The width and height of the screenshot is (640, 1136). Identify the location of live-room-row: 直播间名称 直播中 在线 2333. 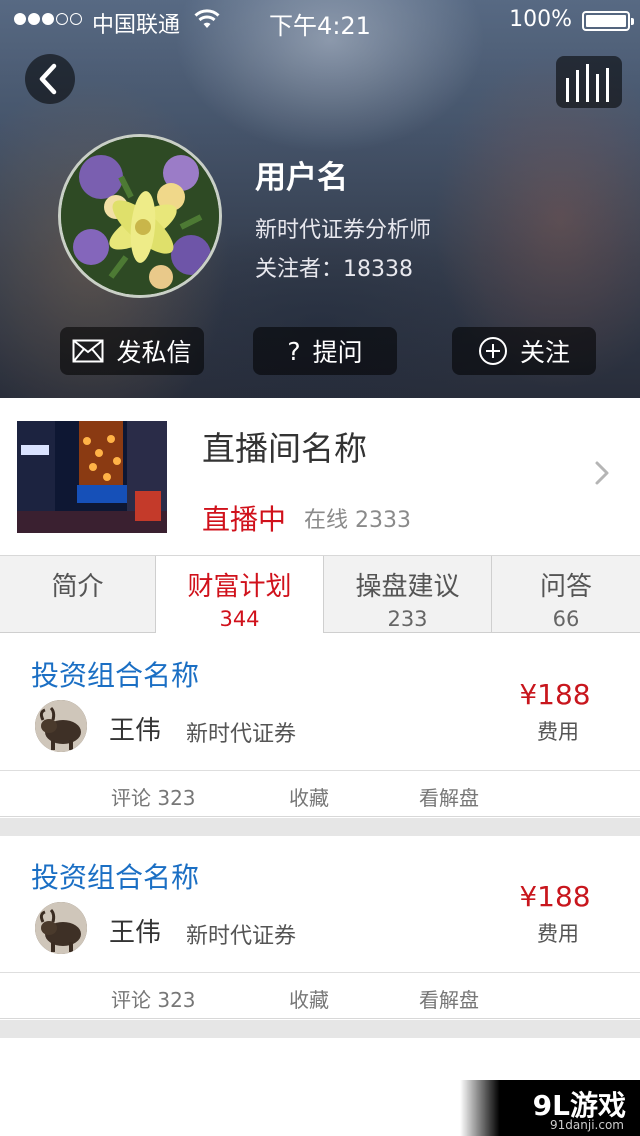
(320, 477).